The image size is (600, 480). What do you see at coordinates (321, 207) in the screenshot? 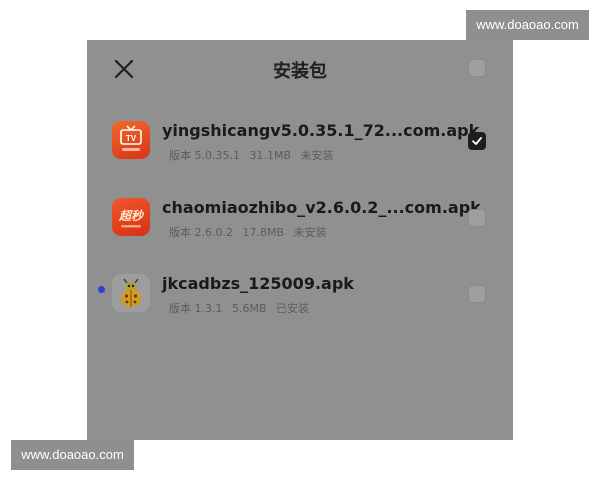
I see `package-name: chaomiaozhibo_v2.6.0.2_...com.apk` at bounding box center [321, 207].